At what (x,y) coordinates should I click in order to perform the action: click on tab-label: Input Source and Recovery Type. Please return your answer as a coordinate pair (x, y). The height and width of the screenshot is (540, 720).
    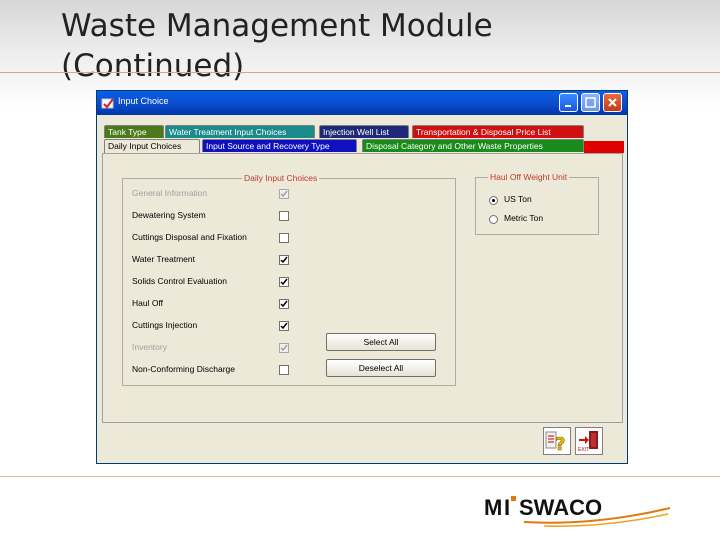
    Looking at the image, I should click on (268, 146).